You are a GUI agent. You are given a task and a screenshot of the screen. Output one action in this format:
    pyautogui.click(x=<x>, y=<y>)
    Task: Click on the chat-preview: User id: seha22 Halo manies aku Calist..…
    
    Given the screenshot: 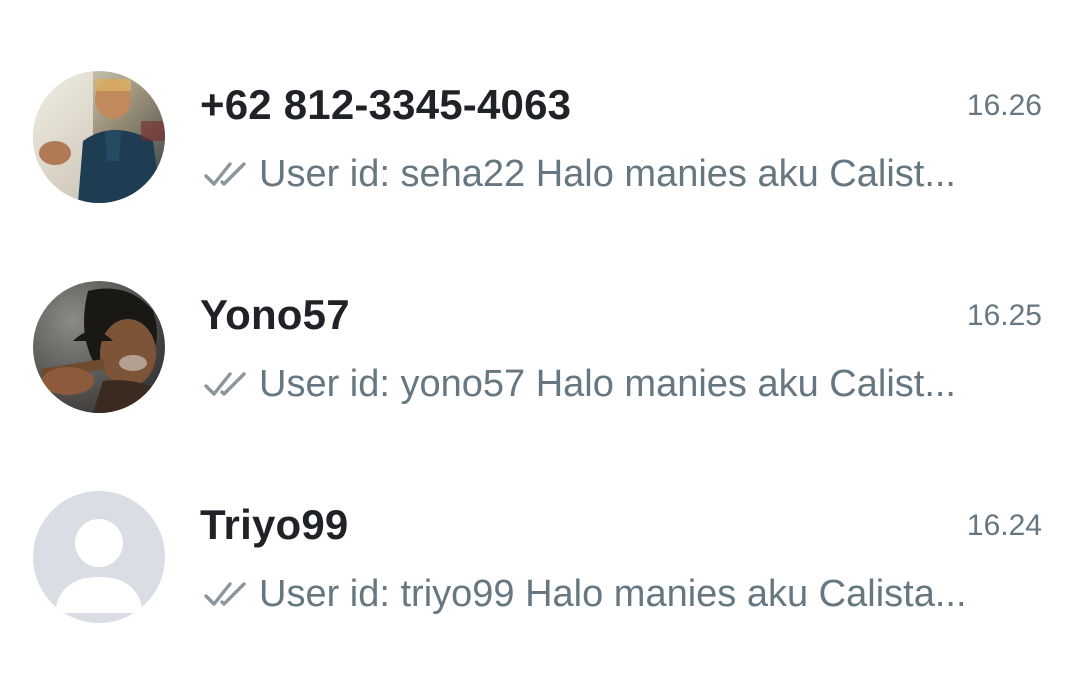 What is the action you would take?
    pyautogui.click(x=618, y=174)
    